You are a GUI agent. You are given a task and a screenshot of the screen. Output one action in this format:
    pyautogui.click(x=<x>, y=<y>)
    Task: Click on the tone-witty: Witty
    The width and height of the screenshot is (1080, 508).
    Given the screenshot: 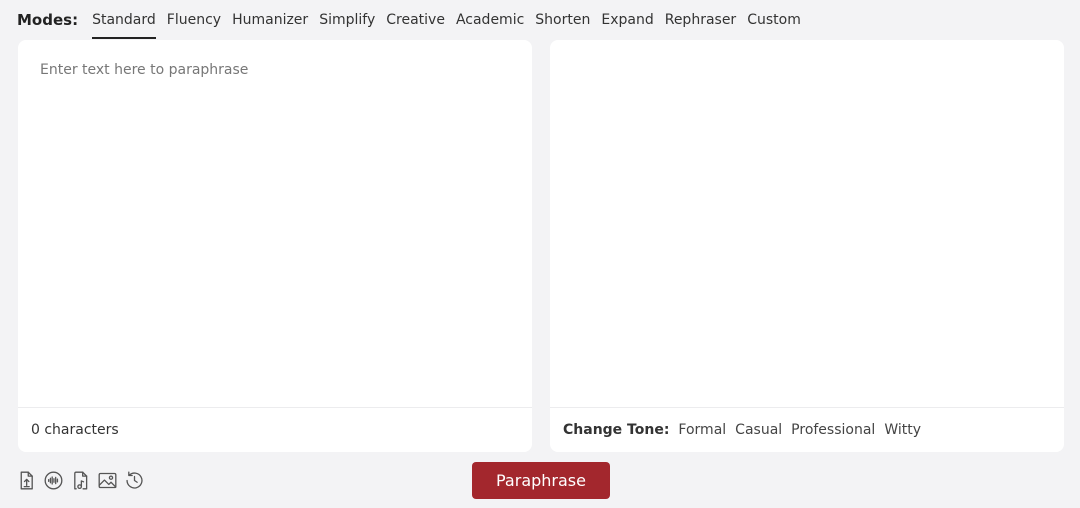 What is the action you would take?
    pyautogui.click(x=902, y=430)
    